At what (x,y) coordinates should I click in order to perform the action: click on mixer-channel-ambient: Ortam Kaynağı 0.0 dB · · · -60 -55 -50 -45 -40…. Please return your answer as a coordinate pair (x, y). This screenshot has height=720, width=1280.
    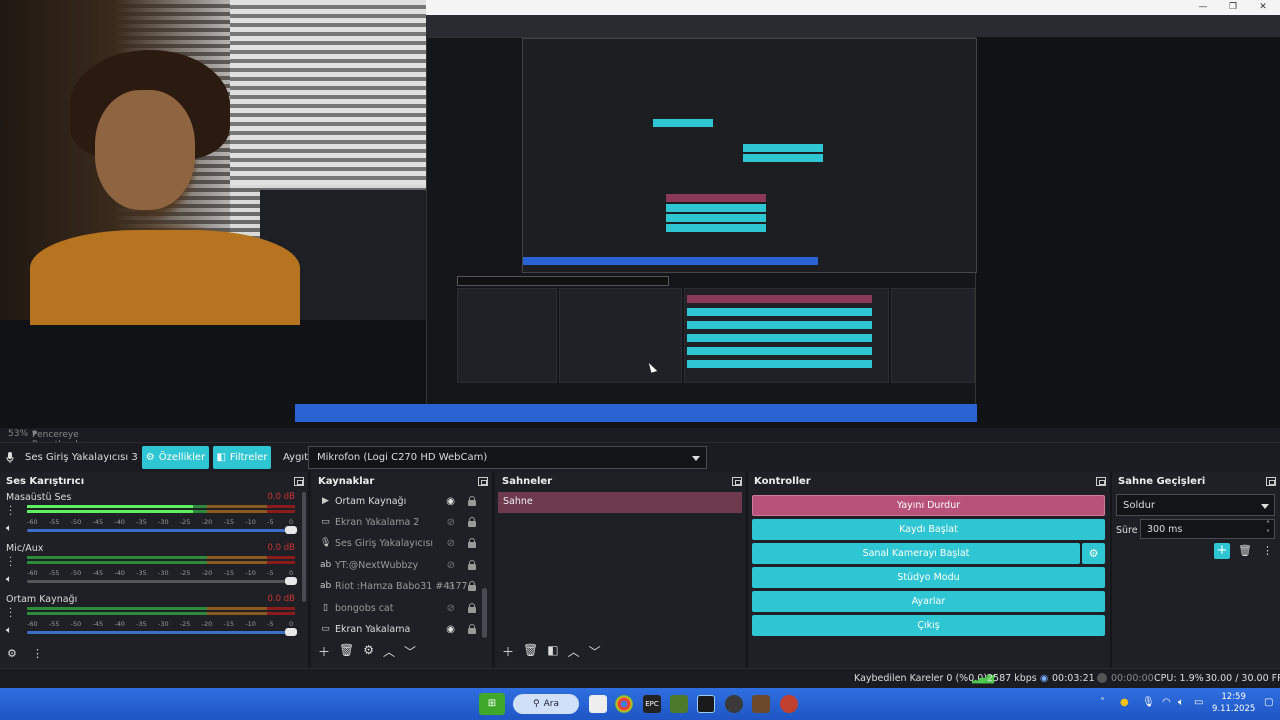
    Looking at the image, I should click on (151, 615).